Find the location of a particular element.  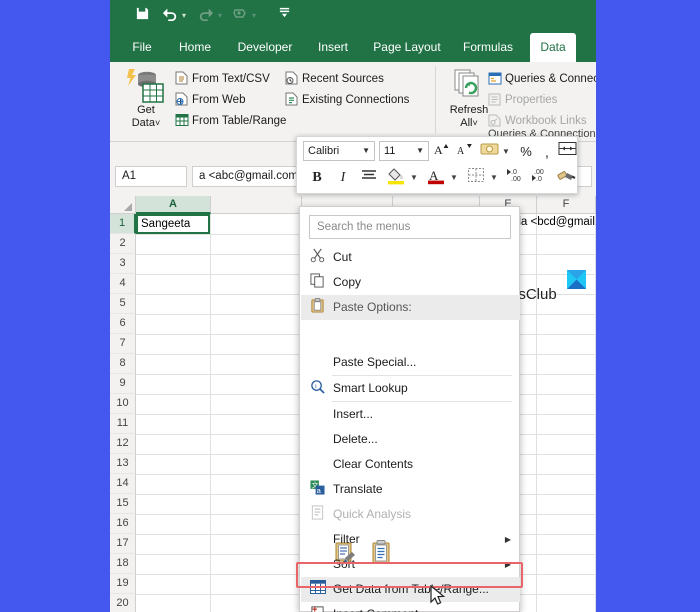

row-header-14: 14 is located at coordinates (123, 484).